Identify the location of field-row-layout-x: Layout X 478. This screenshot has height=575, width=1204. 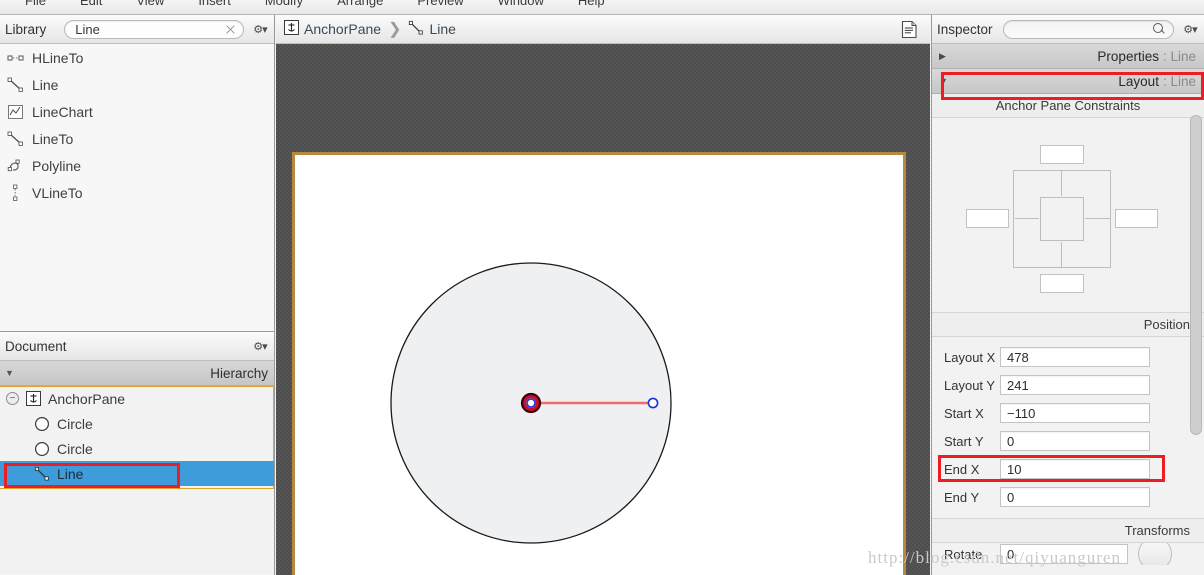
(1068, 357).